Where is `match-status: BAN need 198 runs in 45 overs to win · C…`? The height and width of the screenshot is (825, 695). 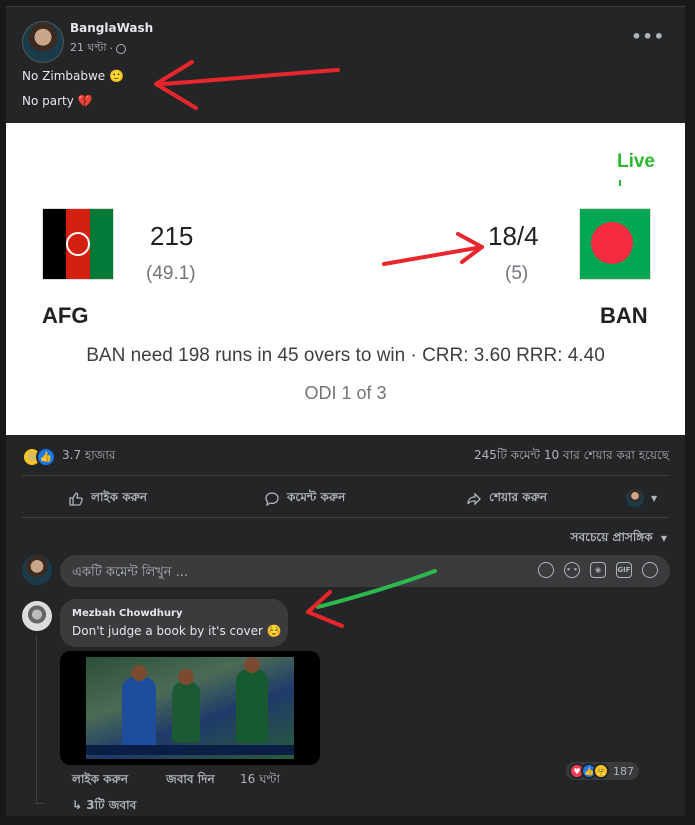
match-status: BAN need 198 runs in 45 overs to win · C… is located at coordinates (345, 355).